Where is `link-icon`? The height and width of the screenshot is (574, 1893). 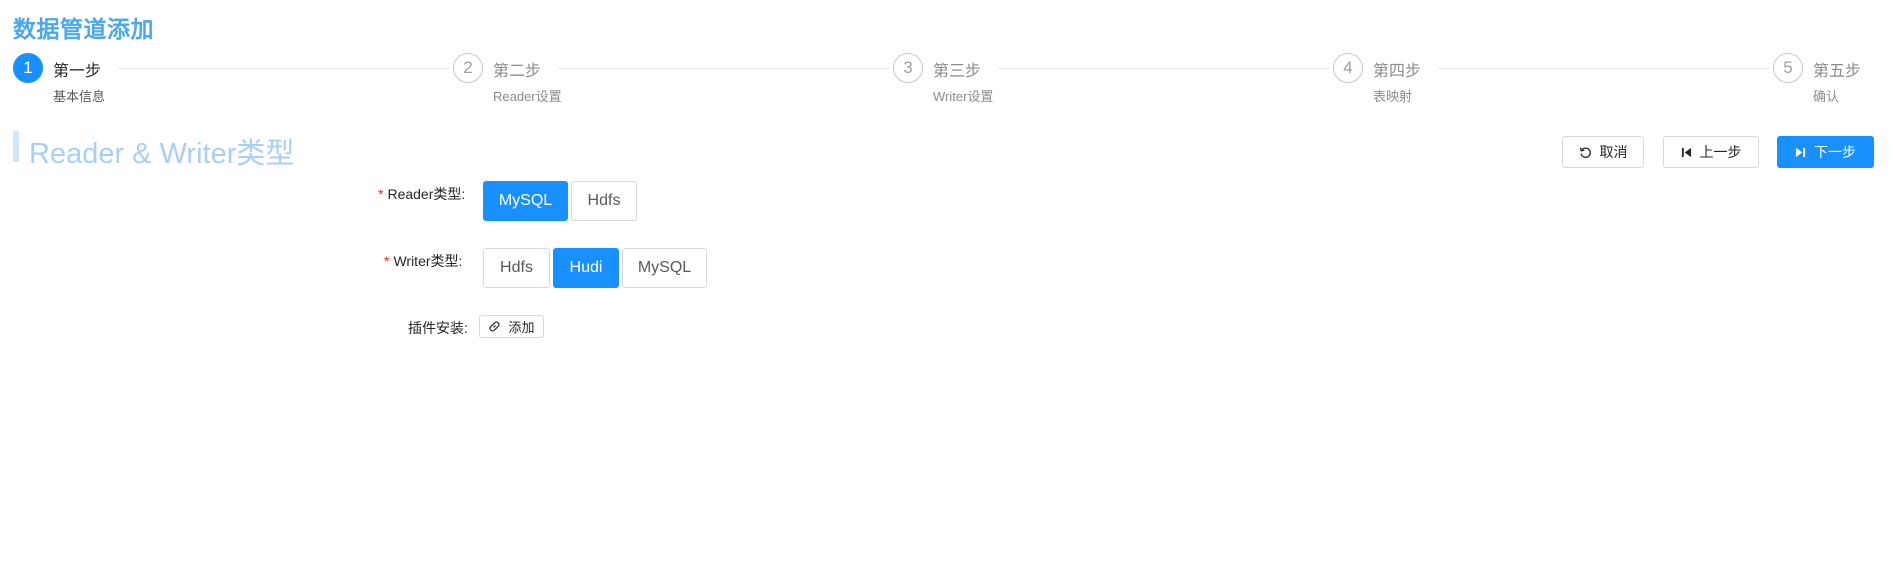
link-icon is located at coordinates (494, 326).